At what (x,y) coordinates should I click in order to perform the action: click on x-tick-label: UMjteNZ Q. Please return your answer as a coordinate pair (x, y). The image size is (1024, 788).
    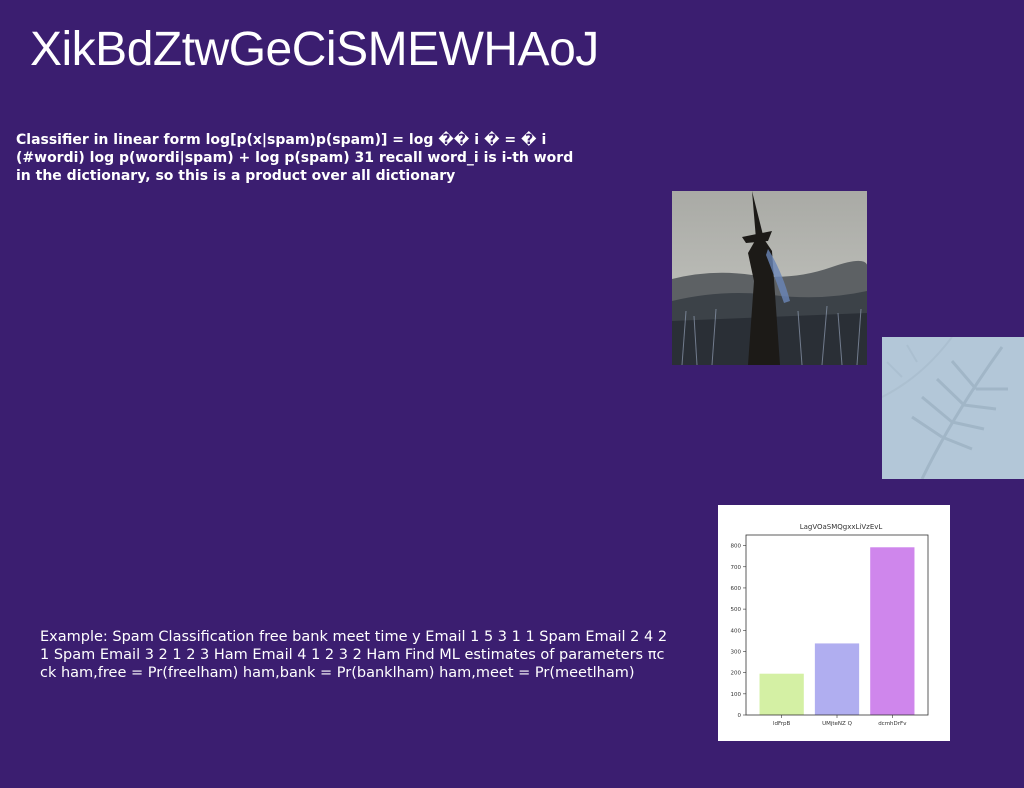
    Looking at the image, I should click on (837, 724).